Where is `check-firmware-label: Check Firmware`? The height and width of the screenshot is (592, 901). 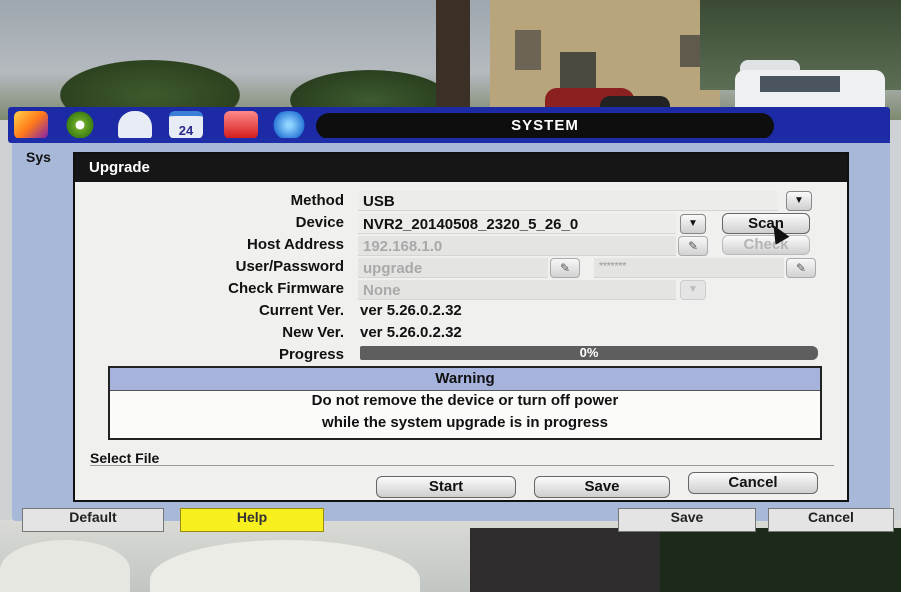 check-firmware-label: Check Firmware is located at coordinates (286, 288).